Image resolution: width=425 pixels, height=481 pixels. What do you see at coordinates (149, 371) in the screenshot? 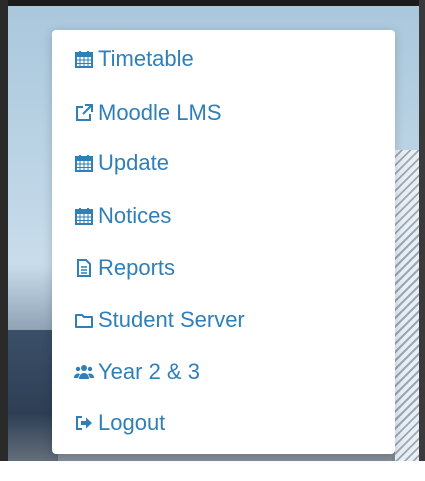
I see `menu-item-label: Year 2 & 3` at bounding box center [149, 371].